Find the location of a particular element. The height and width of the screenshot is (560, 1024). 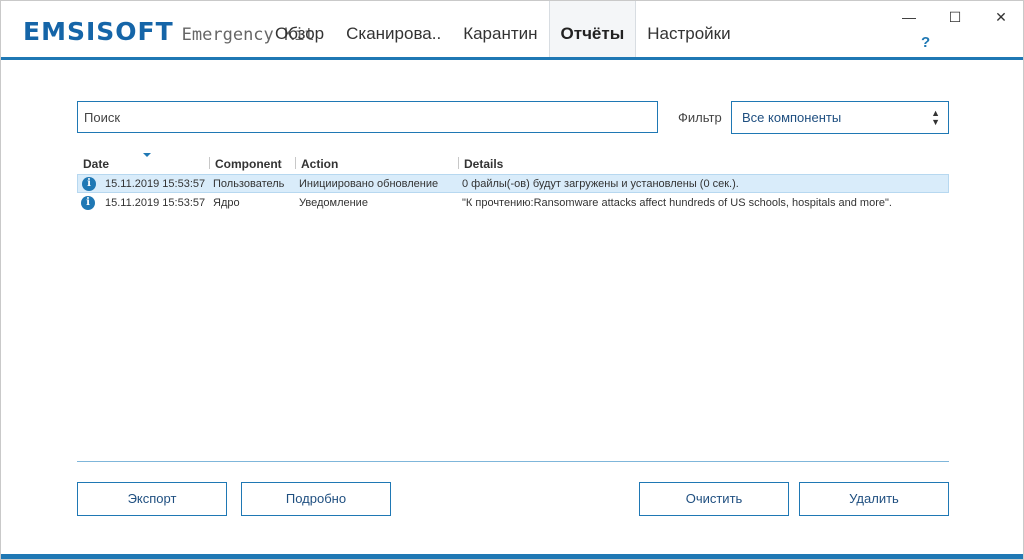

filter-selected-value: Все компоненты is located at coordinates (792, 117).